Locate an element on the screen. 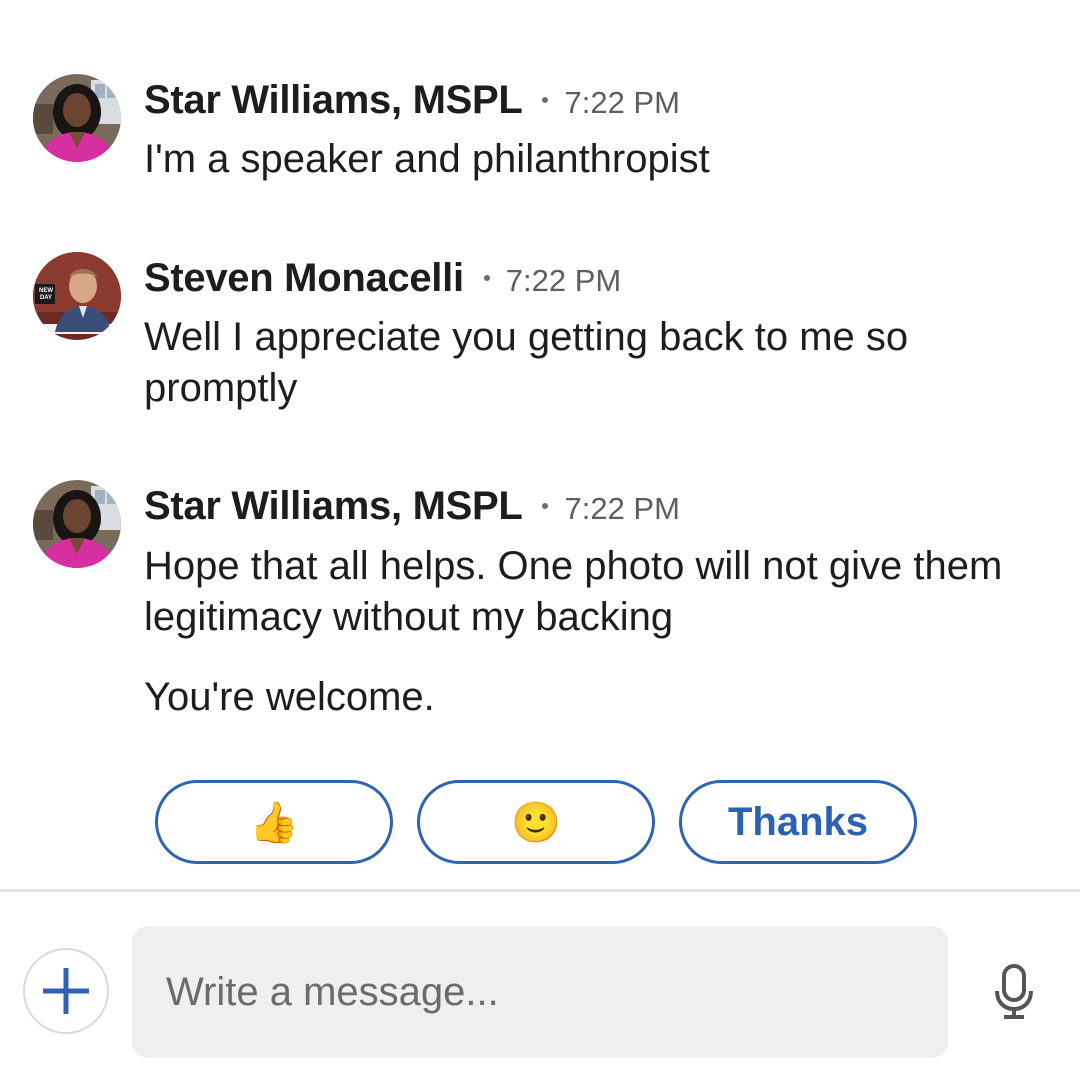 The image size is (1080, 1080). quick-reply-thumbs-up-button: 👍 is located at coordinates (274, 822).